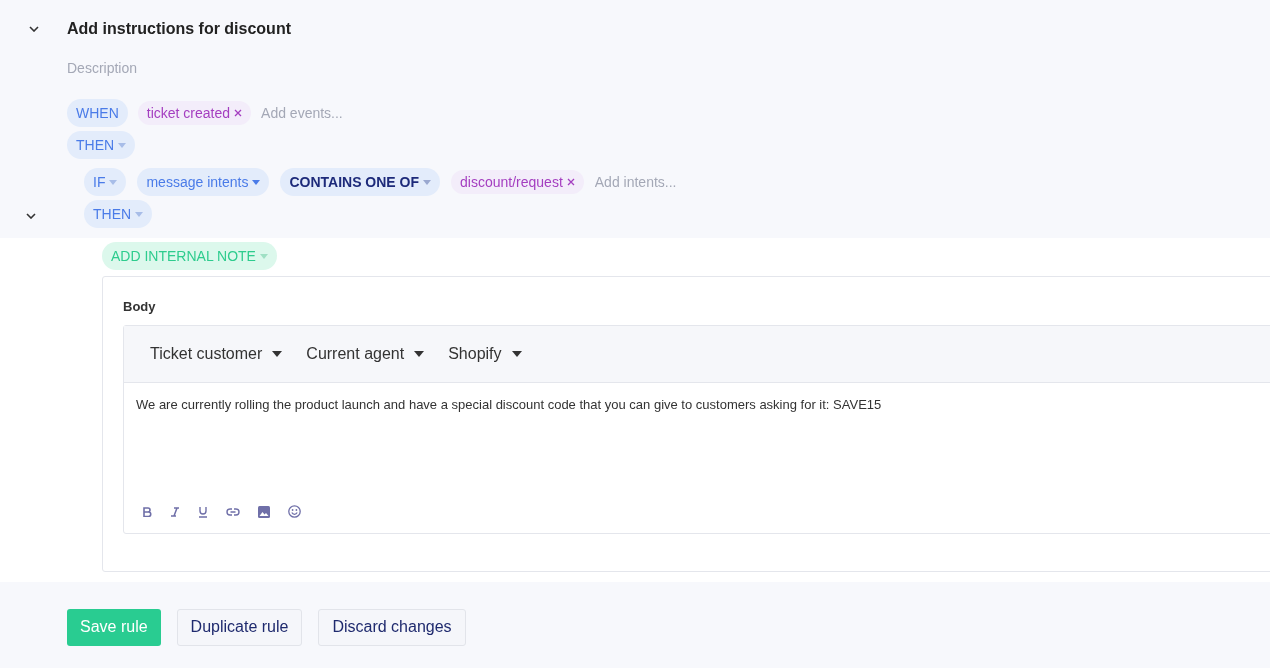  Describe the element at coordinates (175, 511) in the screenshot. I see `italic-icon` at that location.